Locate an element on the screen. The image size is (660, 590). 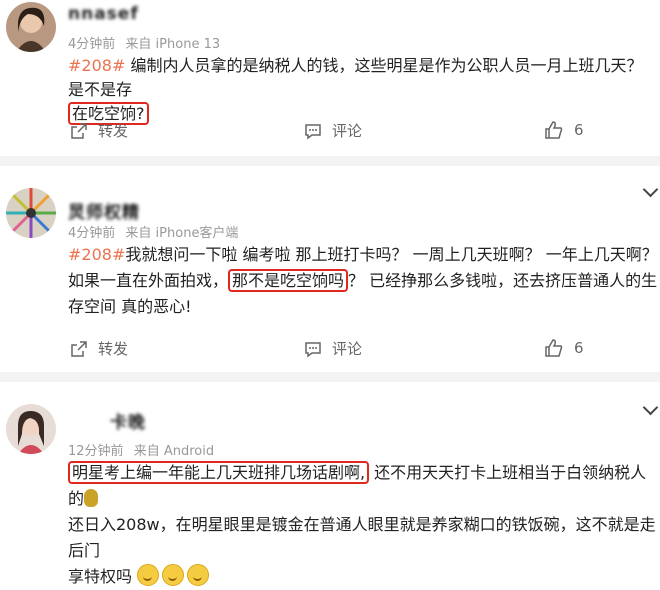
highlight-box: 那不是吃空饷吗 is located at coordinates (288, 280).